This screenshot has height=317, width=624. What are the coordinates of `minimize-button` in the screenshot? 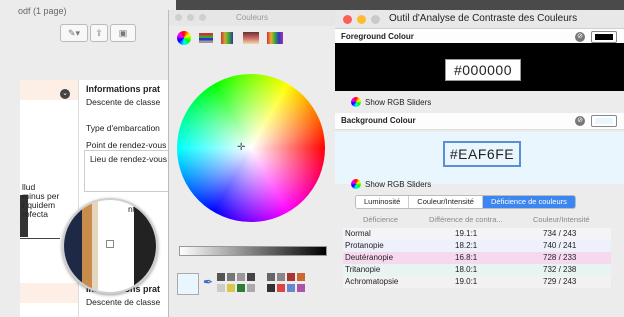 It's located at (361, 19).